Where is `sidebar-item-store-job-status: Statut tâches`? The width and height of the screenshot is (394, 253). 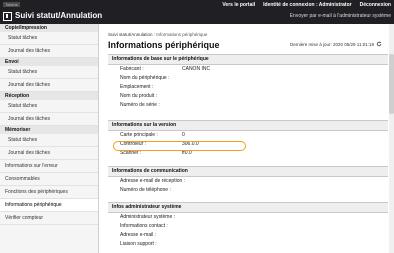
sidebar-item-store-job-status: Statut tâches is located at coordinates (49, 140).